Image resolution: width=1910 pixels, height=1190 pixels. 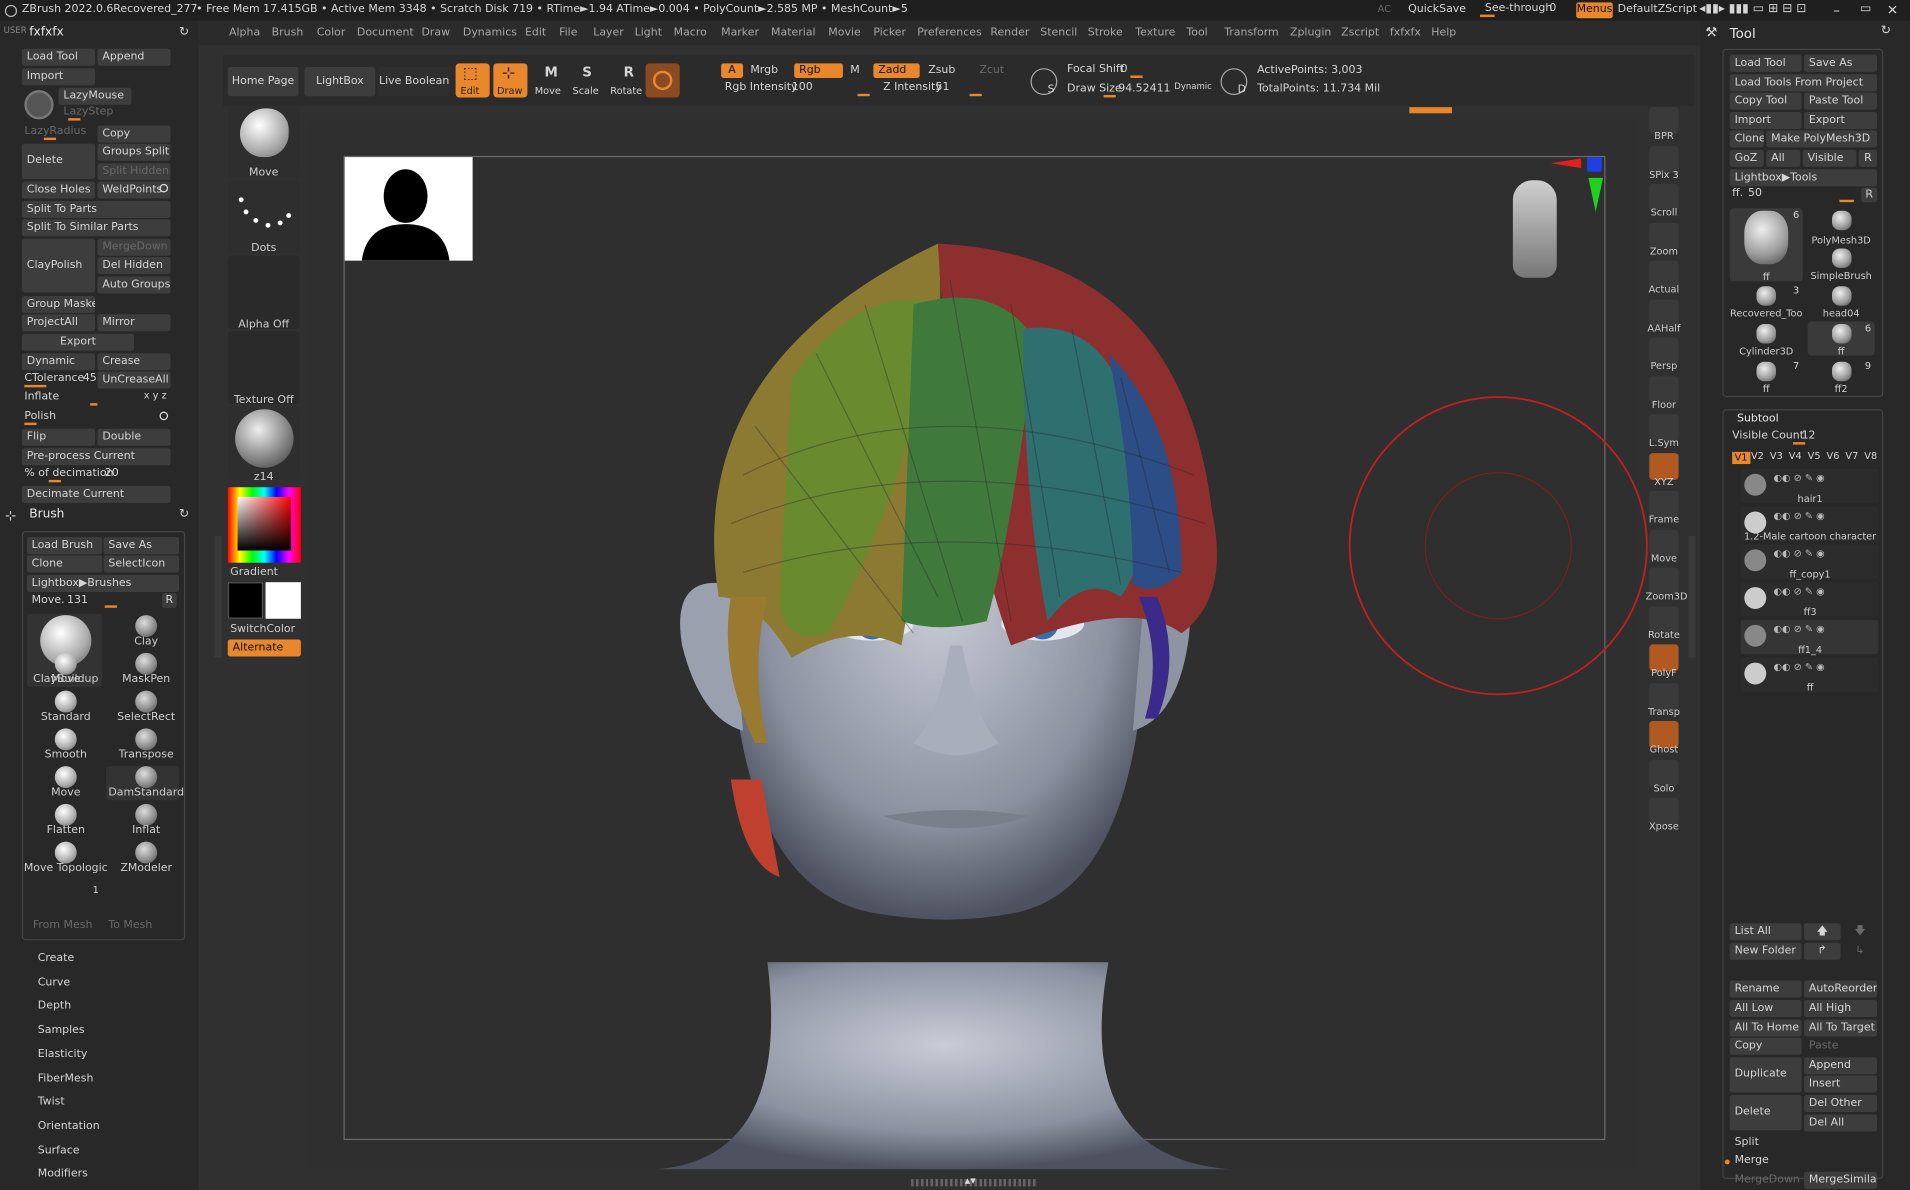 What do you see at coordinates (54, 1007) in the screenshot?
I see `subpalette-depth: Depth` at bounding box center [54, 1007].